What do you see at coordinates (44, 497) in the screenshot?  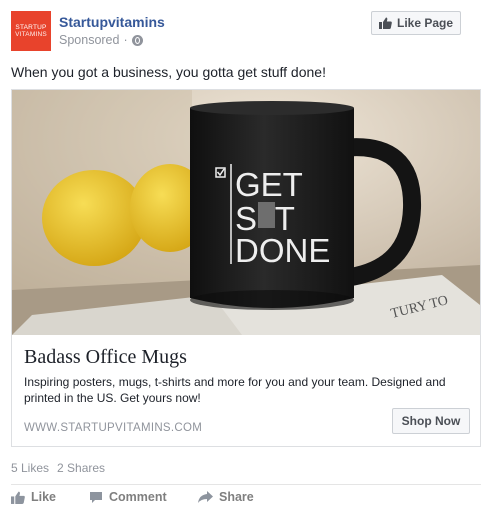 I see `like-action-label: Like` at bounding box center [44, 497].